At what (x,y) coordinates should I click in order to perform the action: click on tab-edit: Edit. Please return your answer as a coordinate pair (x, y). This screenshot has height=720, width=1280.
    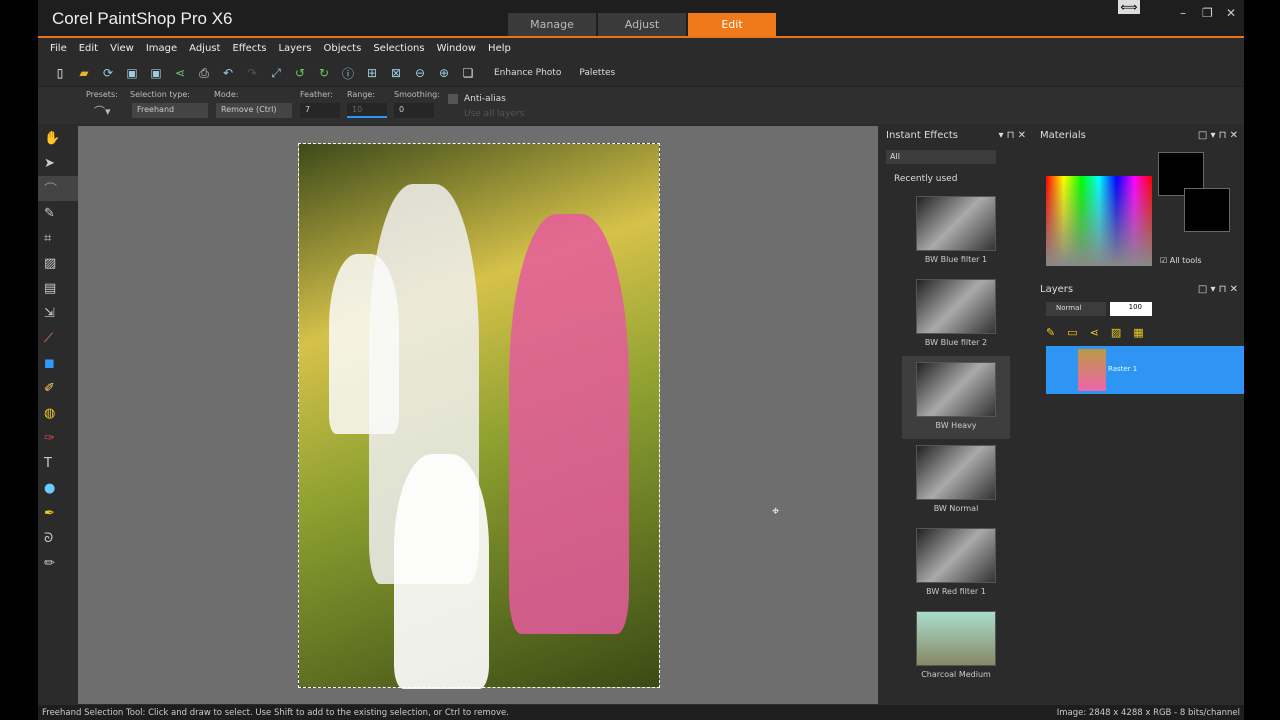
    Looking at the image, I should click on (732, 24).